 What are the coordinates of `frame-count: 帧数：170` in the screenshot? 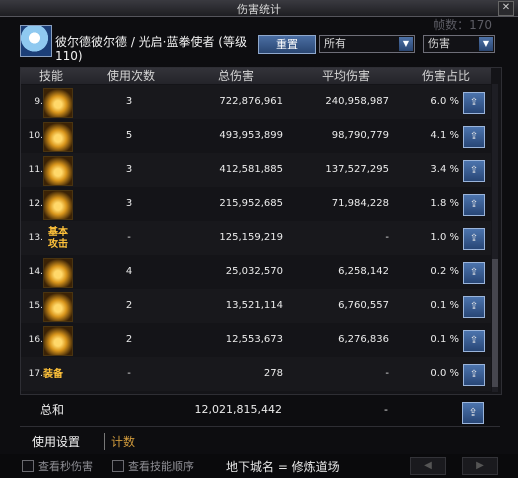 It's located at (462, 25).